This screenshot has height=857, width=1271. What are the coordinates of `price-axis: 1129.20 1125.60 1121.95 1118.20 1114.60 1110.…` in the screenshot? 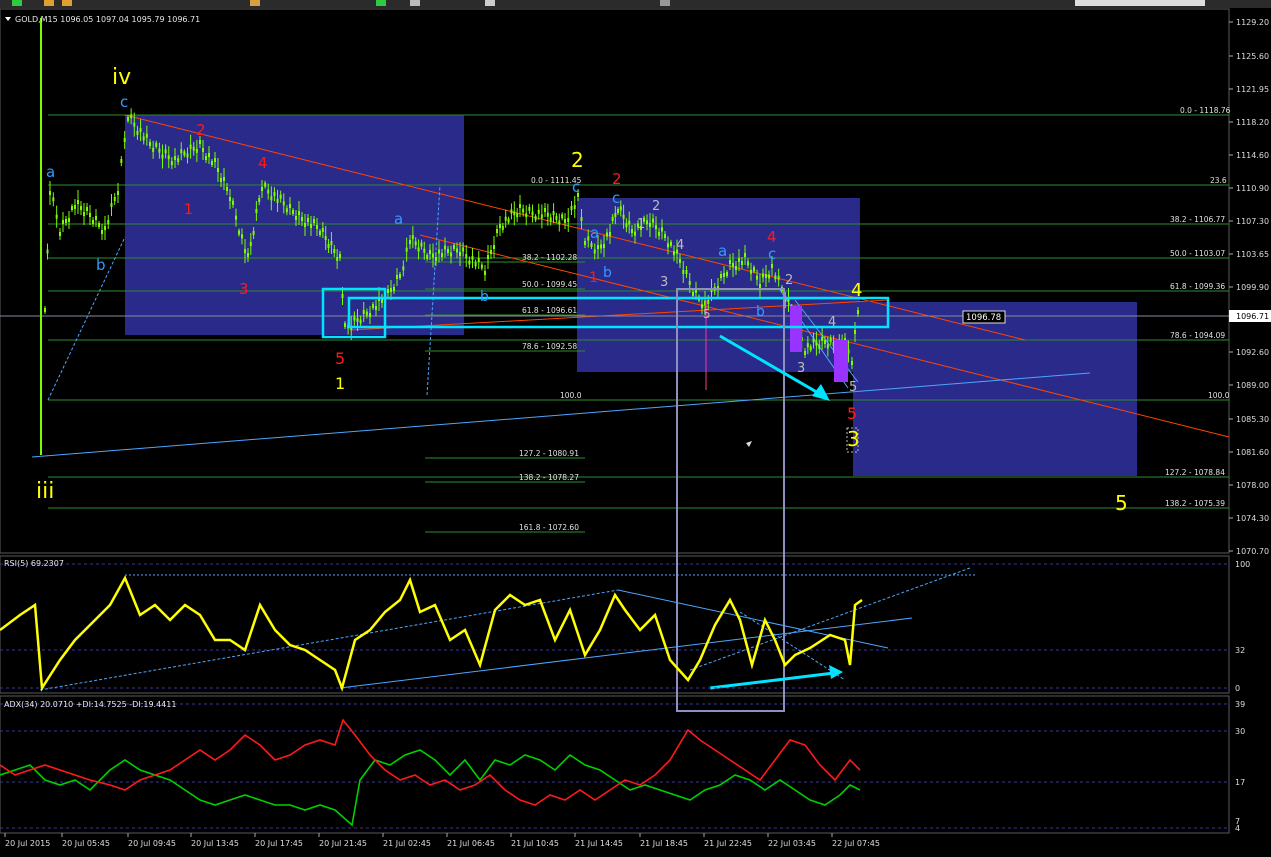 It's located at (1249, 287).